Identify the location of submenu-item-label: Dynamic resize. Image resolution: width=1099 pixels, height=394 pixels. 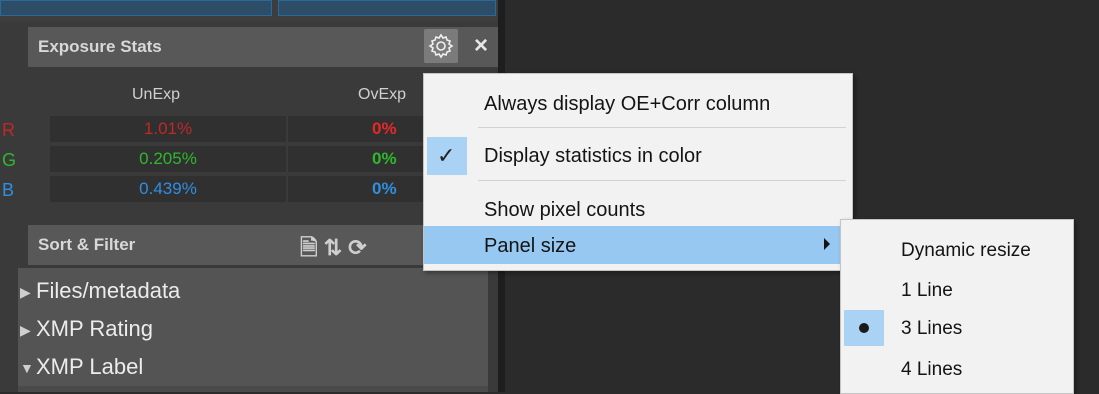
(966, 250).